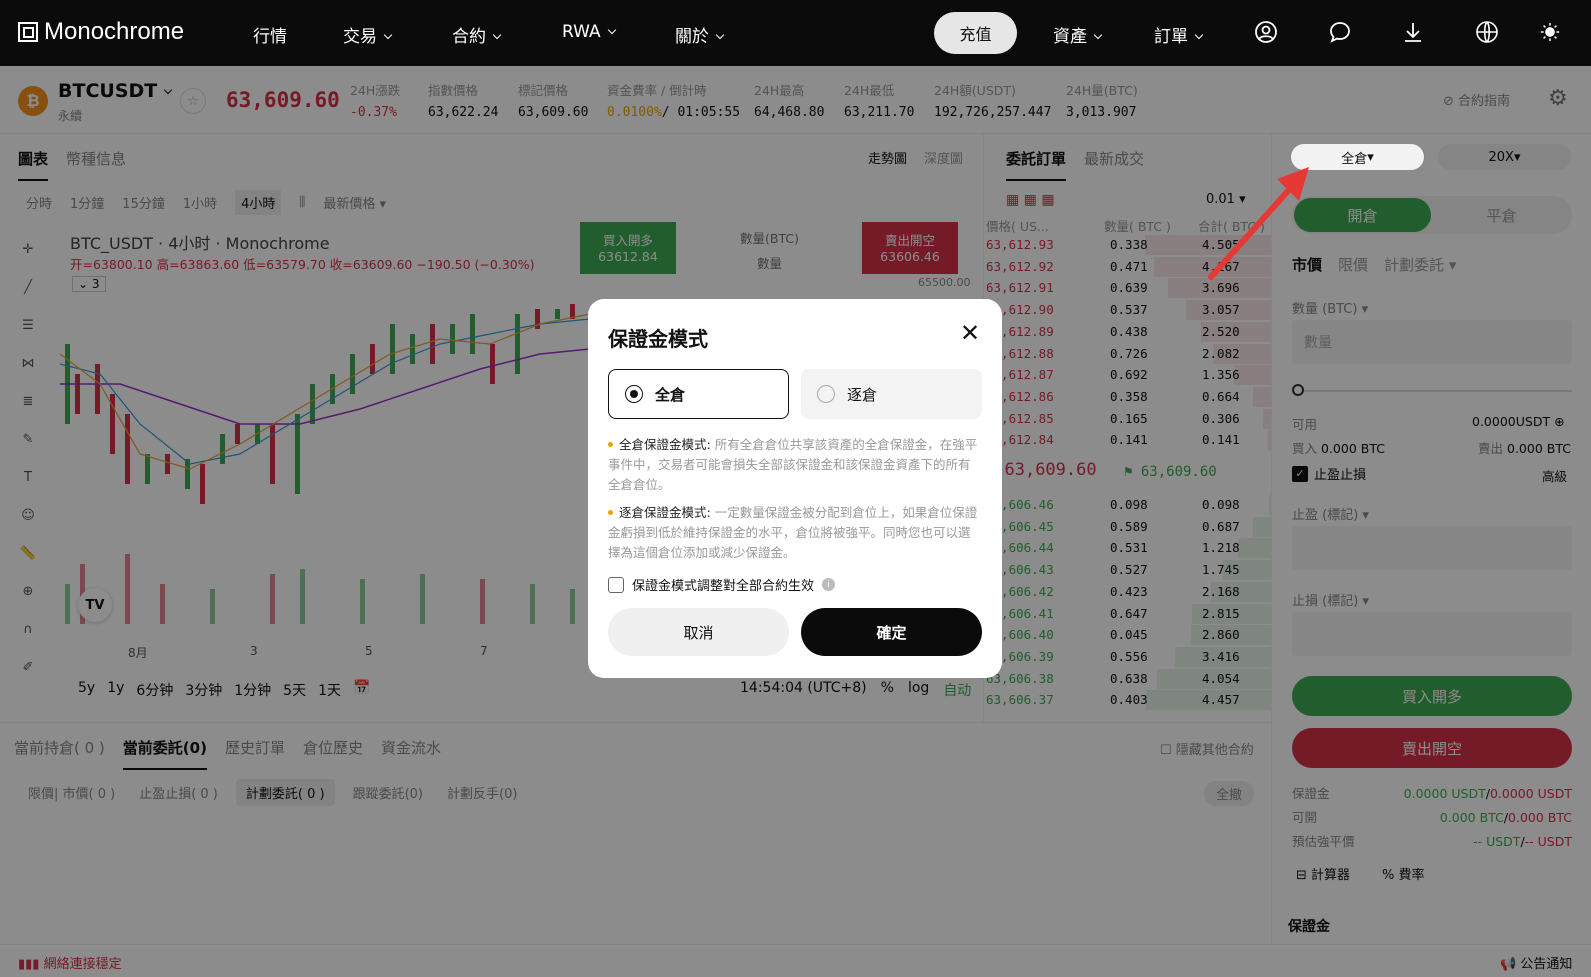  I want to click on radio-selected-icon, so click(634, 394).